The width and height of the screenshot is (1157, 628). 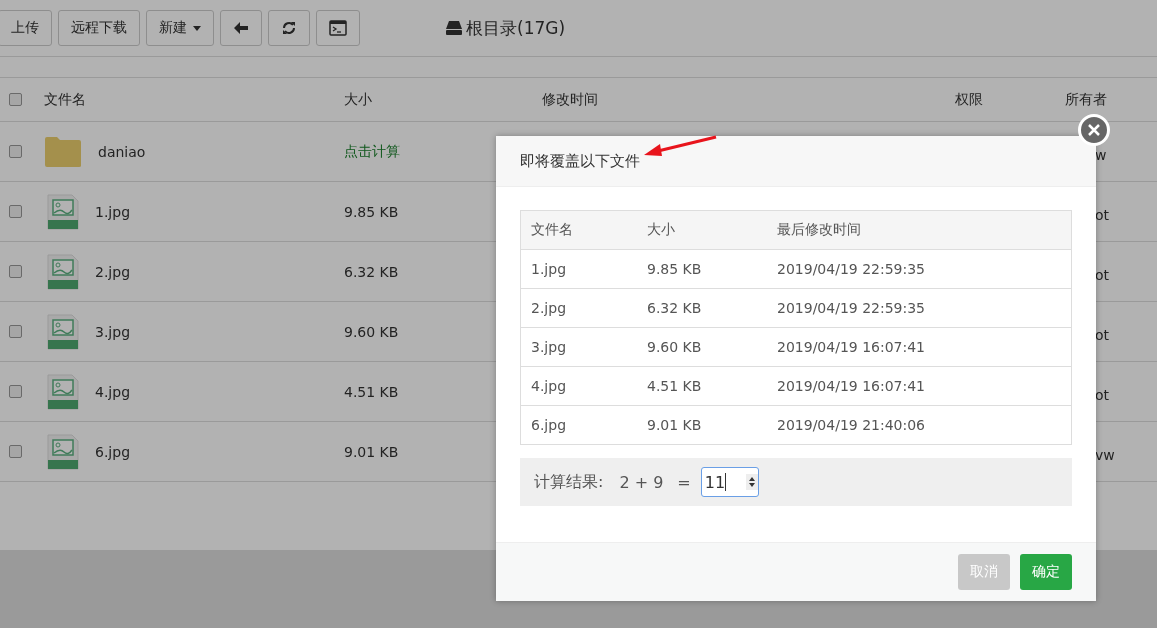 I want to click on refresh-icon, so click(x=289, y=28).